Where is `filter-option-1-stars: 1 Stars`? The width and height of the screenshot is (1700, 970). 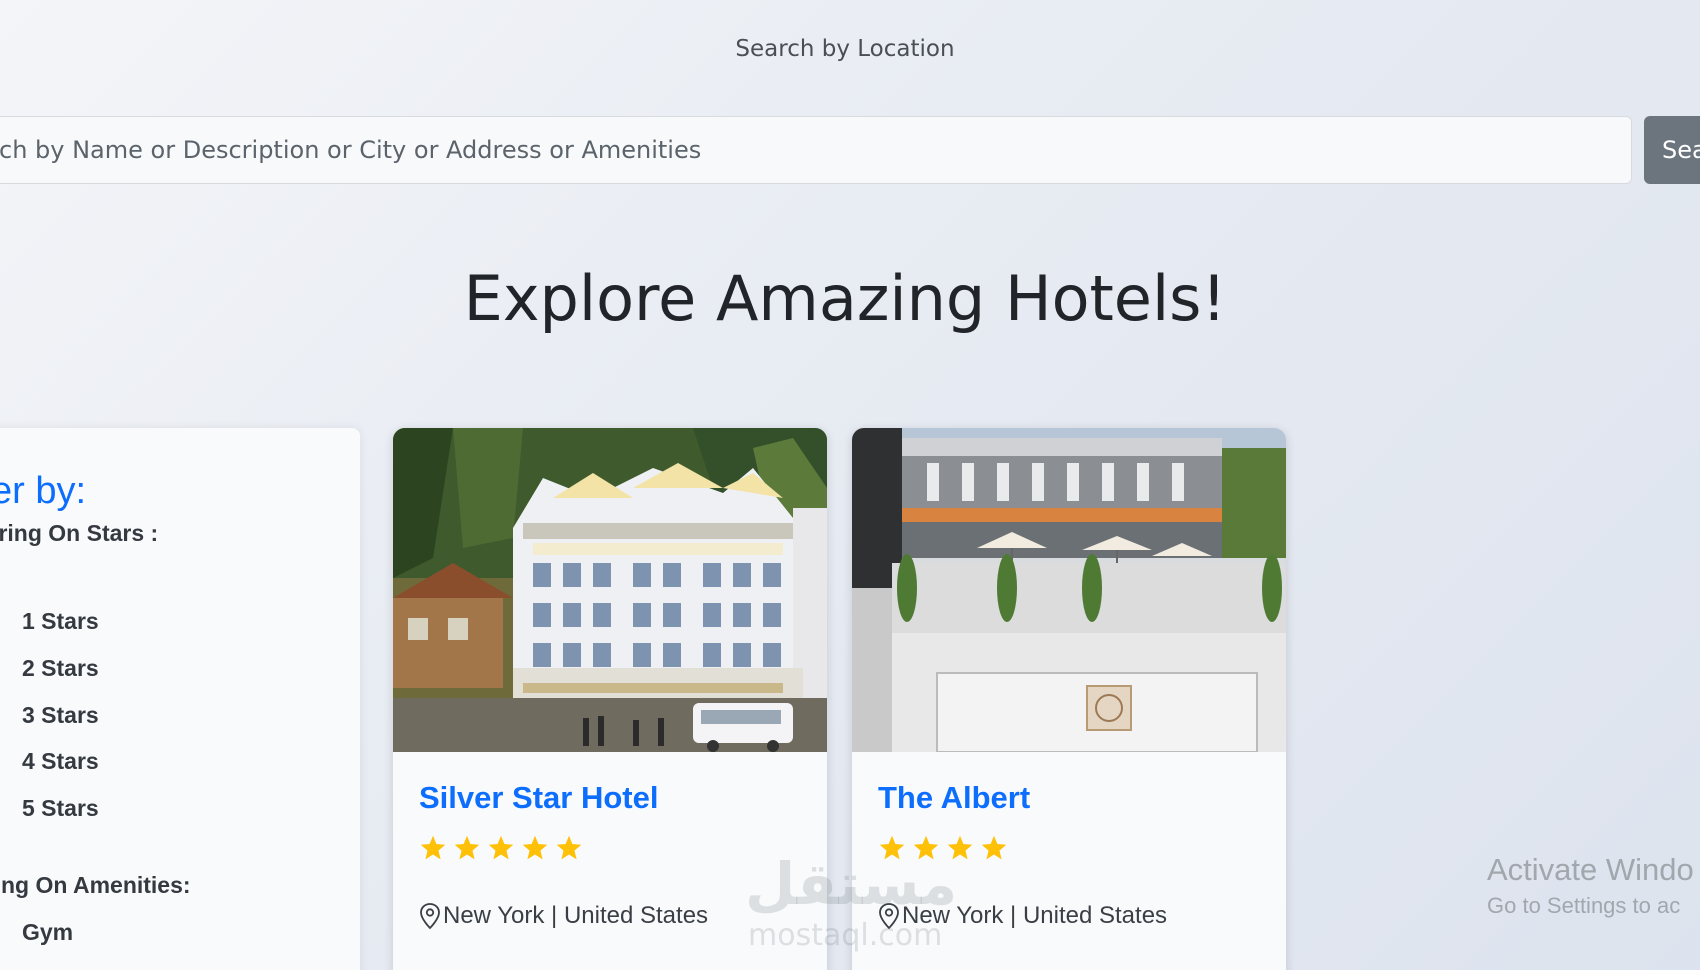 filter-option-1-stars: 1 Stars is located at coordinates (60, 621).